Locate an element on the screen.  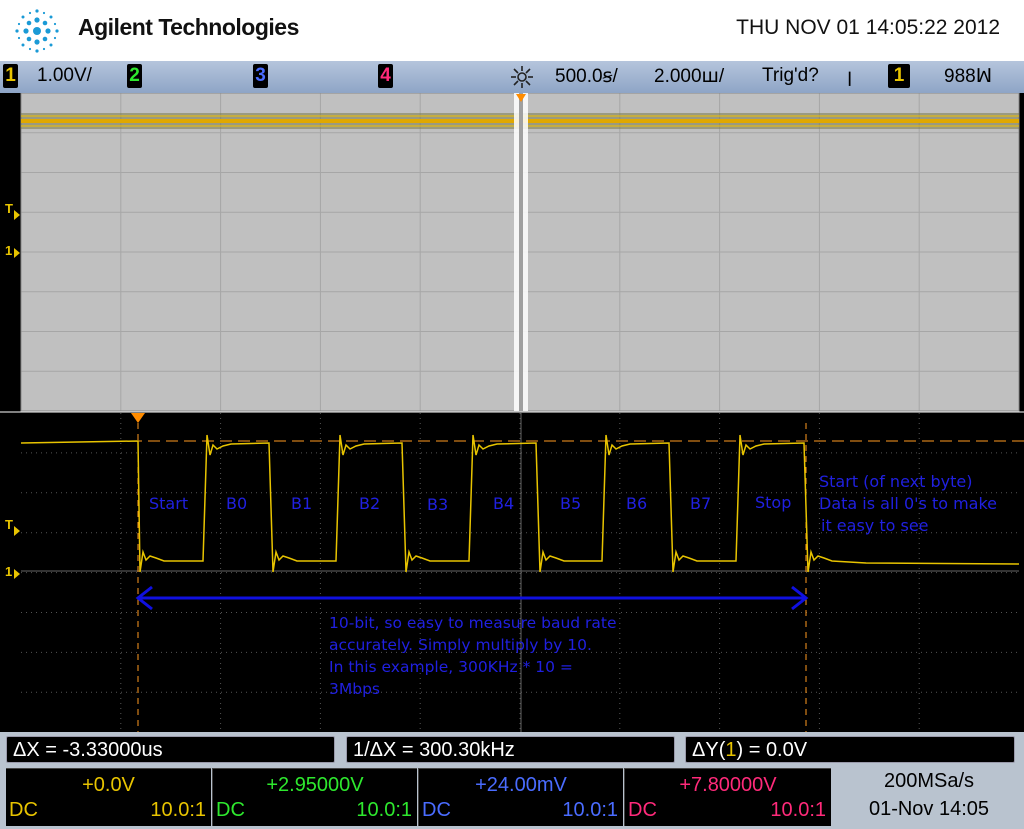
sample-rate: 200MSa/s is located at coordinates (929, 781).